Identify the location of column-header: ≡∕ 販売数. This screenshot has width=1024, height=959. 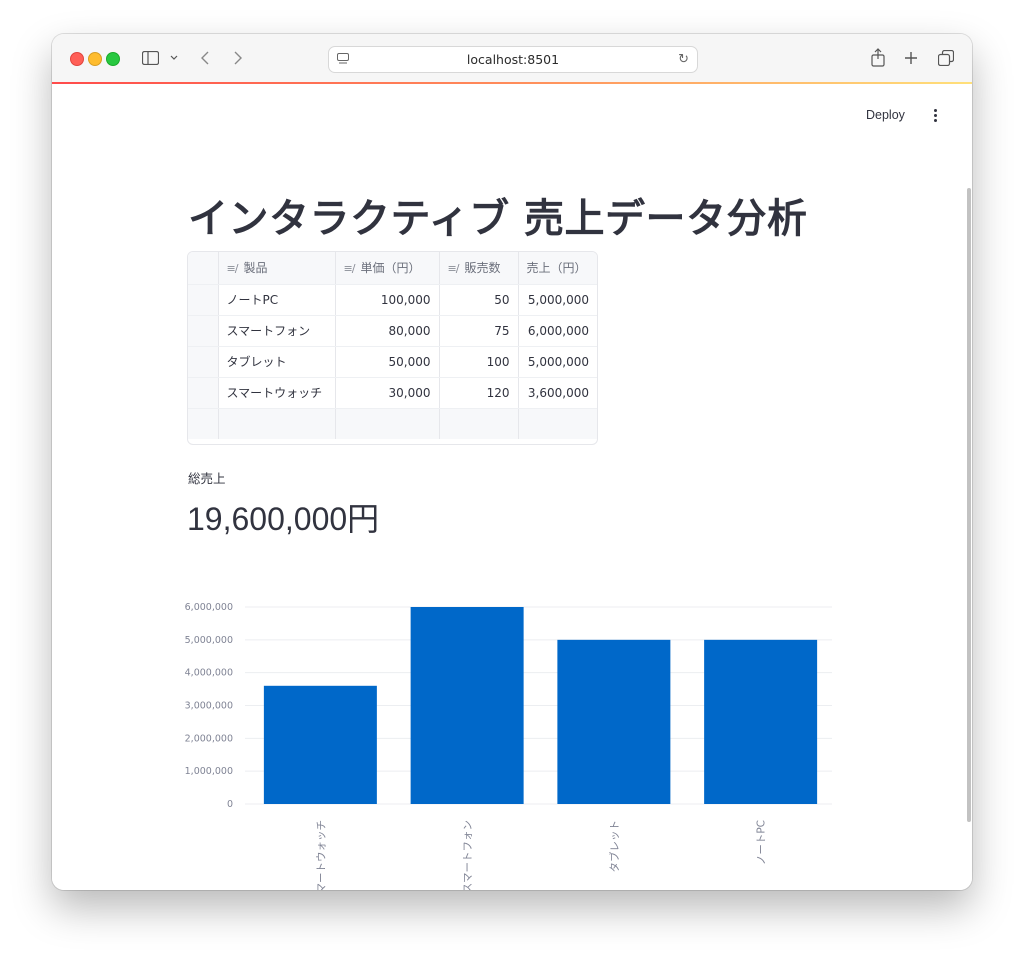
(479, 268).